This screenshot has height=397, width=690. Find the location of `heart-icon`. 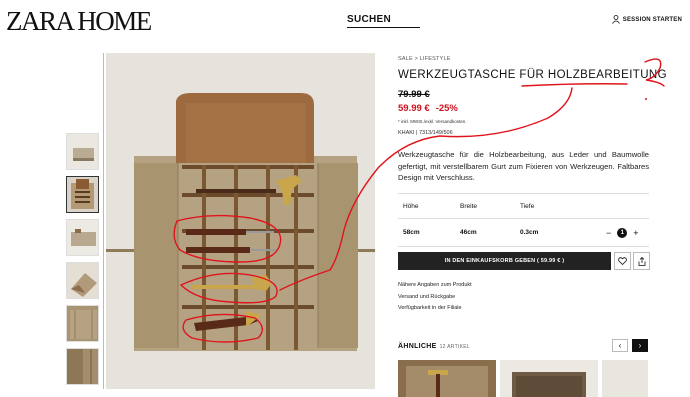

heart-icon is located at coordinates (622, 261).